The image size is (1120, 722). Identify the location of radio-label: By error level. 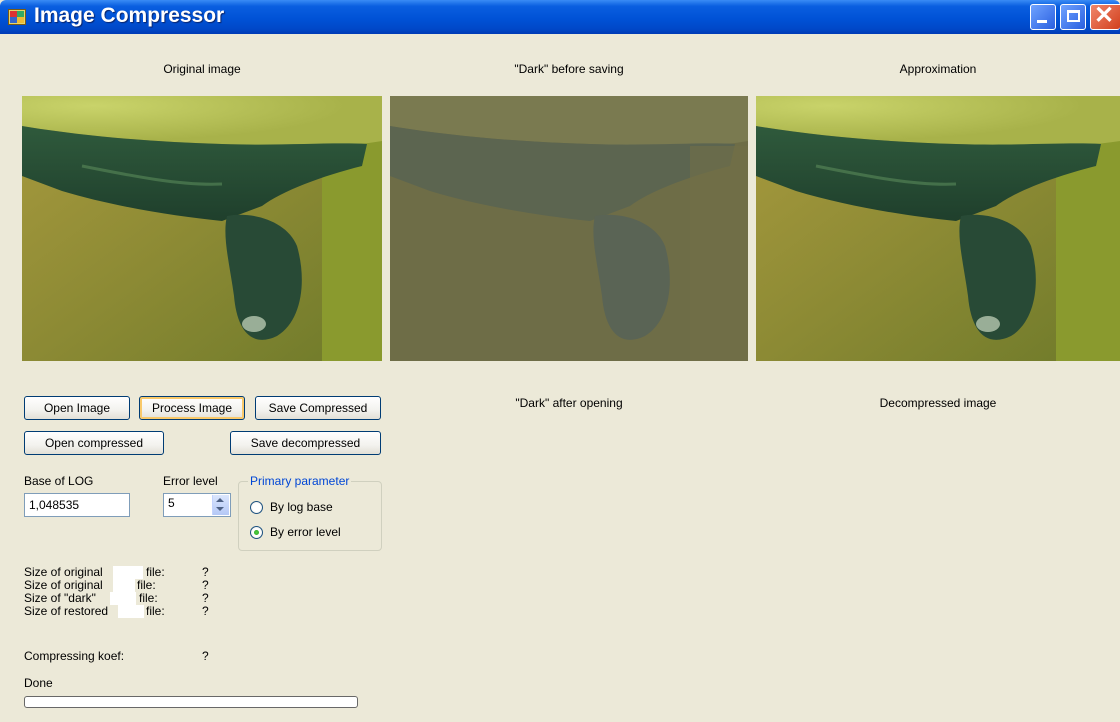
(305, 532).